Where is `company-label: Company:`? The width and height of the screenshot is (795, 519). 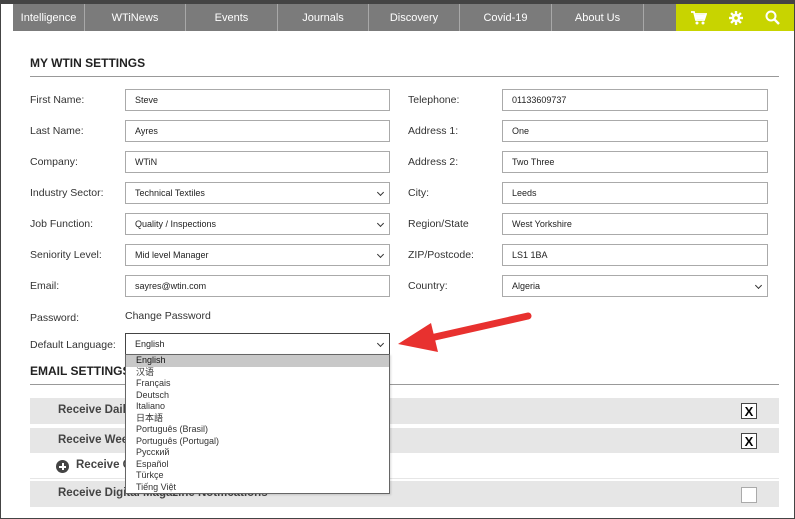
company-label: Company: is located at coordinates (54, 162).